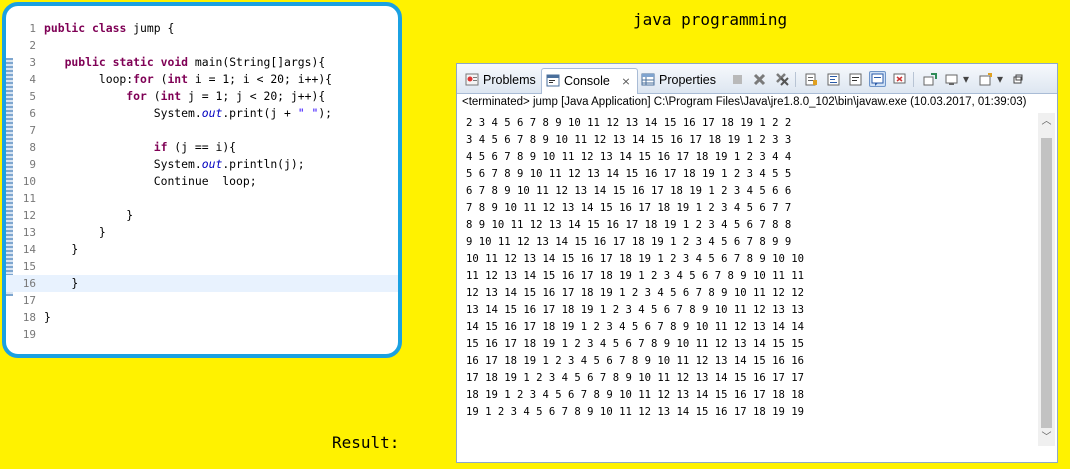  What do you see at coordinates (202, 300) in the screenshot?
I see `code-line: 17` at bounding box center [202, 300].